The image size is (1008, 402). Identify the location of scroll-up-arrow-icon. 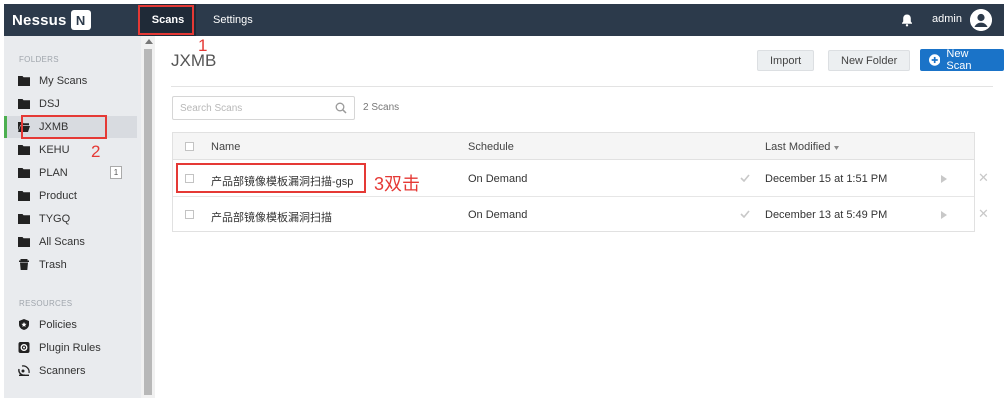
(149, 41).